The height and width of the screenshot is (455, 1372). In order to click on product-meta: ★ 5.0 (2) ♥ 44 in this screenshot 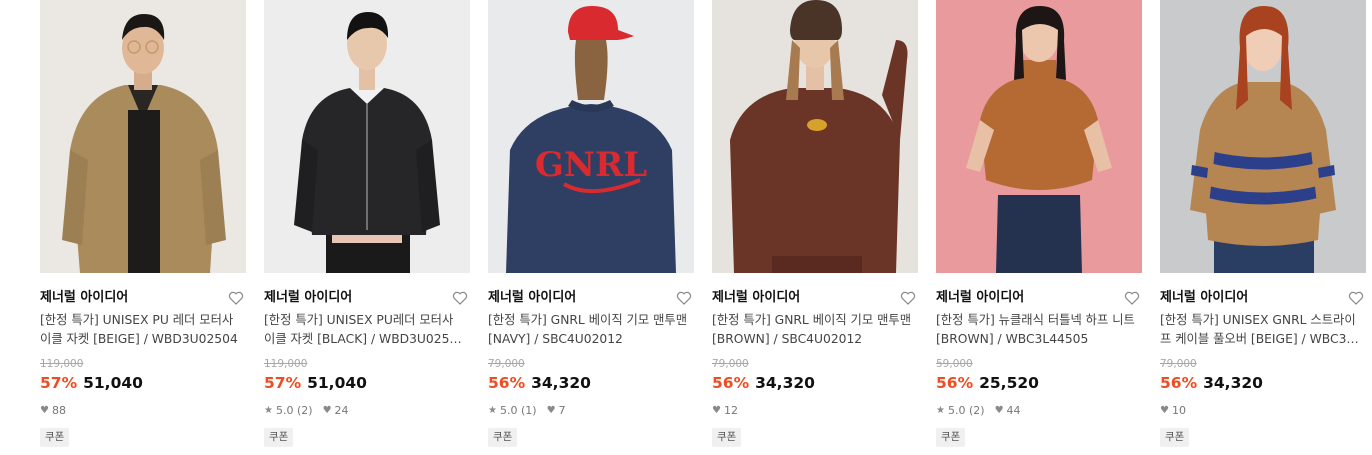, I will do `click(978, 411)`.